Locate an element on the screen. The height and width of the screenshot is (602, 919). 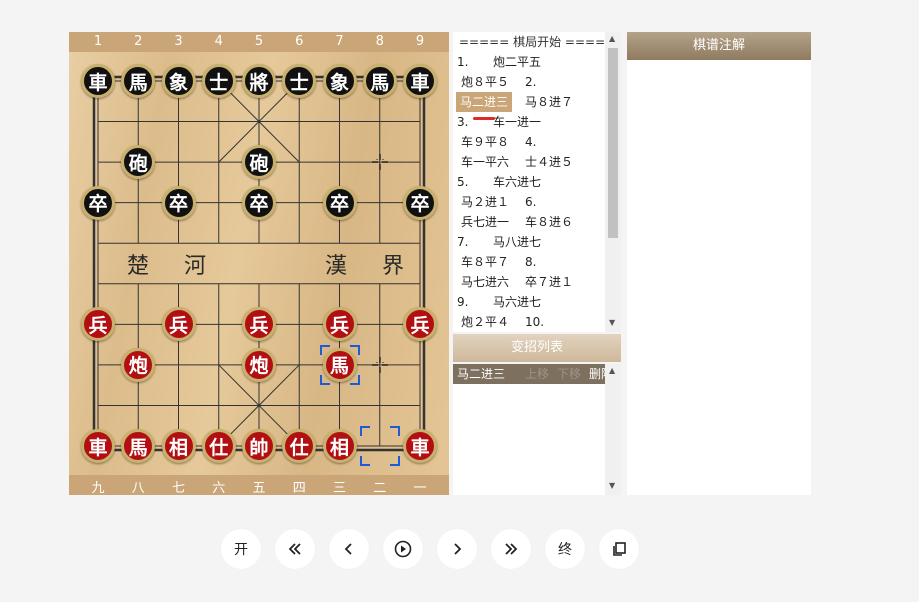
move-text: 车六进七 is located at coordinates (517, 182).